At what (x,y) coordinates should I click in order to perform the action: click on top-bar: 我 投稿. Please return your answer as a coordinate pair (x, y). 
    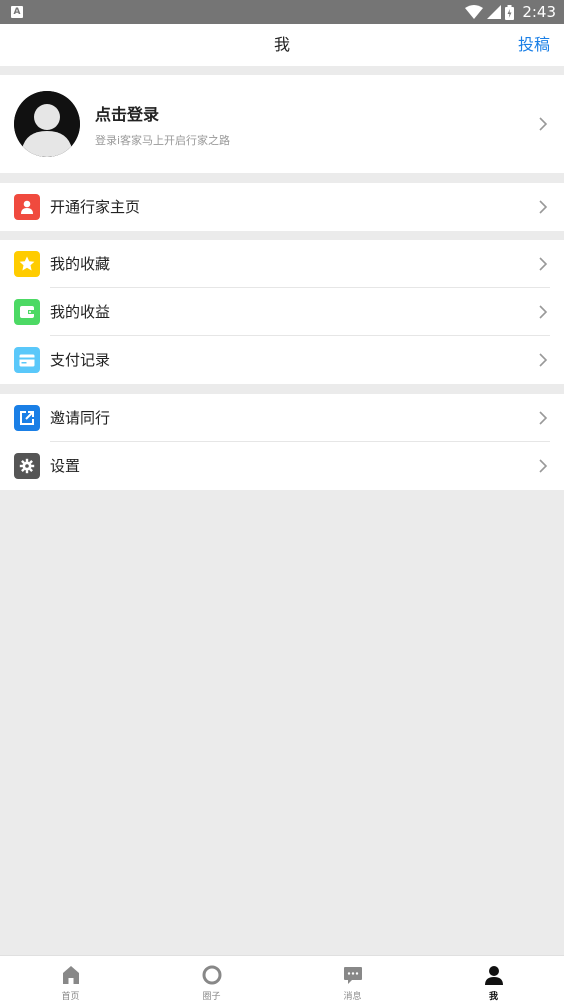
    Looking at the image, I should click on (282, 45).